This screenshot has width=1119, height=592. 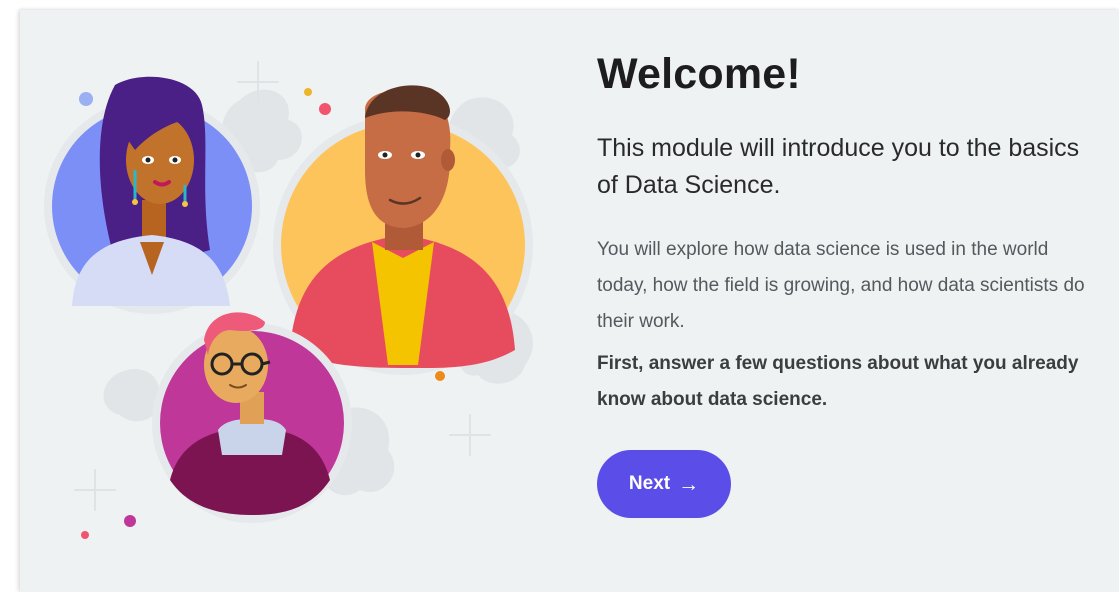 I want to click on next-button-label: Next, so click(x=649, y=483).